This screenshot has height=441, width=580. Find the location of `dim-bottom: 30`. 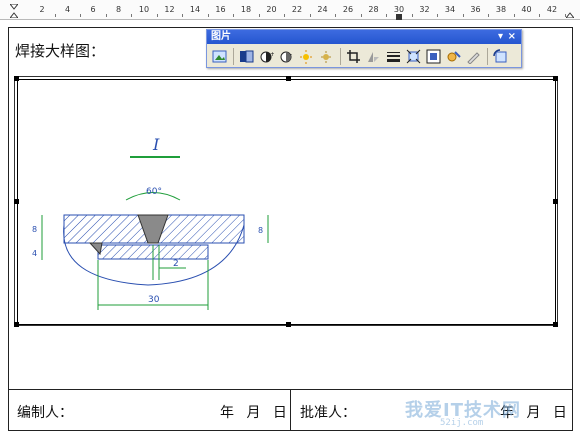

dim-bottom: 30 is located at coordinates (154, 300).